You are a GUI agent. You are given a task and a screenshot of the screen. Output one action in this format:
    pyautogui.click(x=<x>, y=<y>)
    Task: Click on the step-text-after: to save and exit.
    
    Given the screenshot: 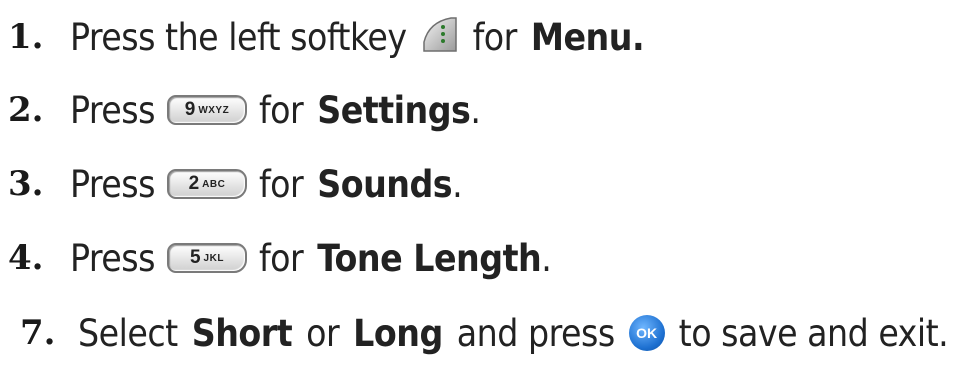 What is the action you would take?
    pyautogui.click(x=813, y=333)
    